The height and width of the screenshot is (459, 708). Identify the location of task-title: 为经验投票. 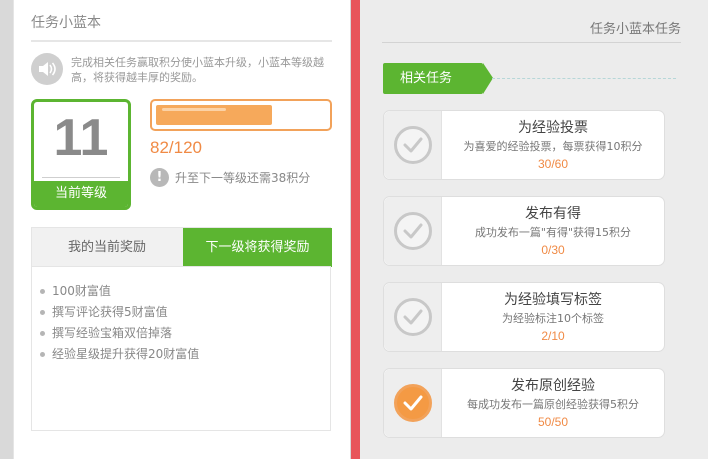
(553, 128).